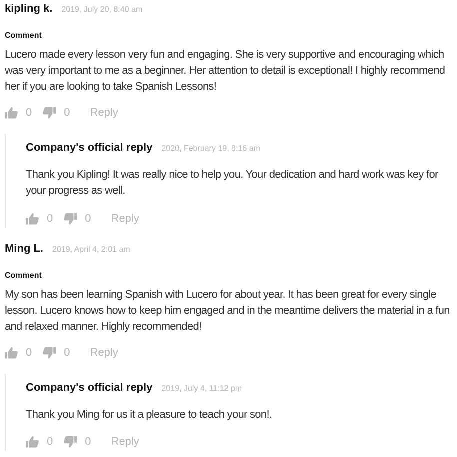 The height and width of the screenshot is (457, 457). What do you see at coordinates (228, 311) in the screenshot?
I see `comment-text: My son has been learning Spanish with Lucero for about year. It has been great for every single lesson. Lucero knows how to keep him engaged and in the meantime delivers the material in a fun and relaxed manner. Highly recommended!` at bounding box center [228, 311].